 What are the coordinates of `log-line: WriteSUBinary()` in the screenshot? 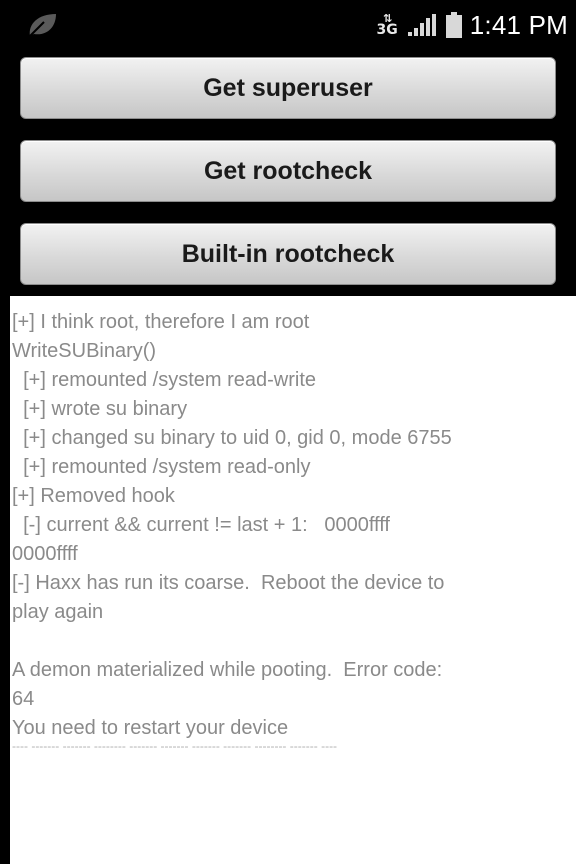 It's located at (84, 351).